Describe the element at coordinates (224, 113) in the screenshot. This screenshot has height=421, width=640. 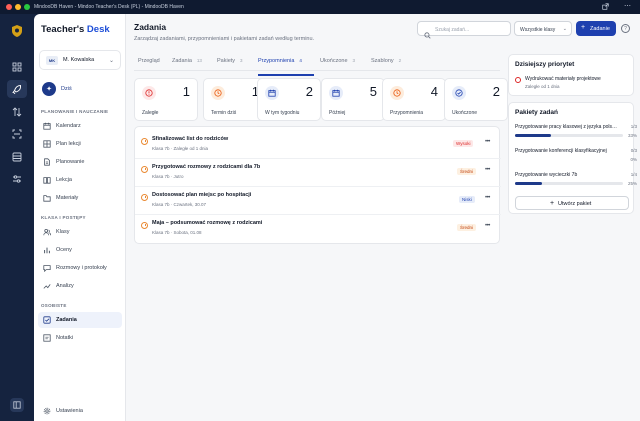
I see `stat-label: Termin dziś` at that location.